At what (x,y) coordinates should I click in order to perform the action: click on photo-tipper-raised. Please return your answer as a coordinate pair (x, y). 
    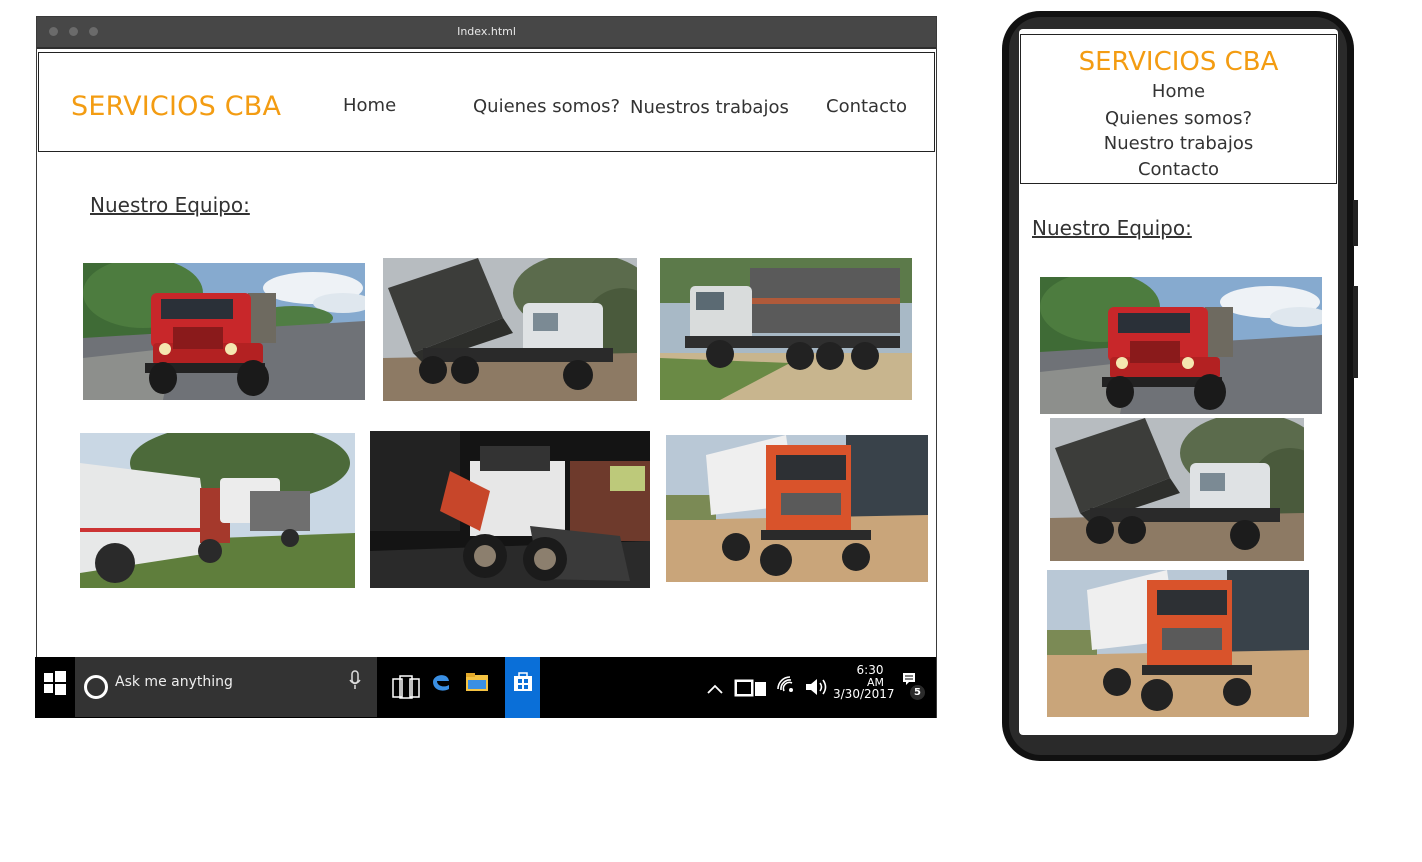
    Looking at the image, I should click on (510, 329).